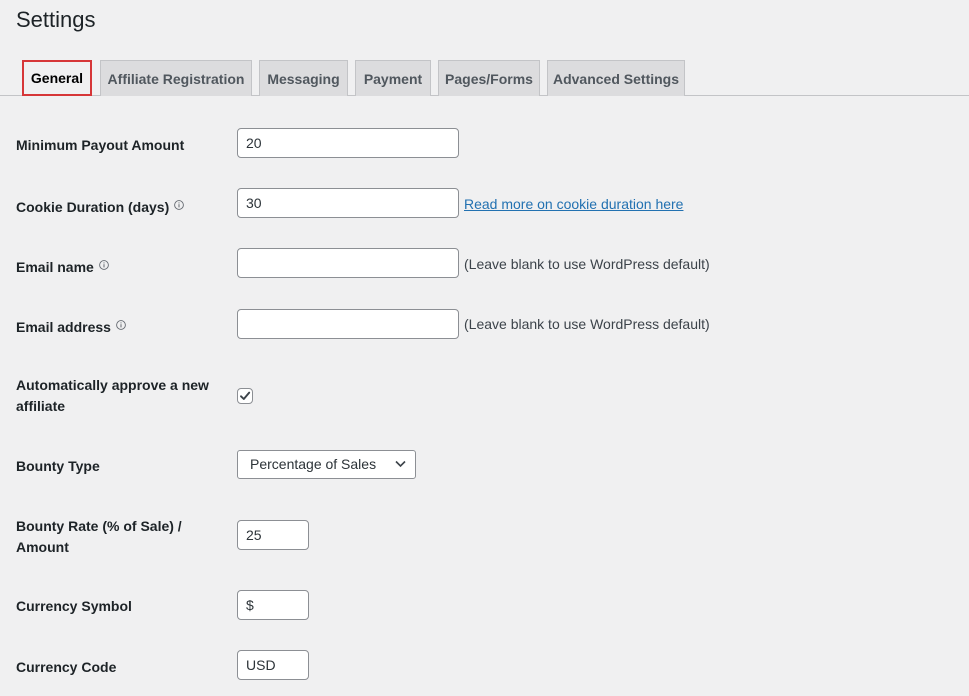  What do you see at coordinates (587, 264) in the screenshot?
I see `email-name-note: (Leave blank to use WordPress default)` at bounding box center [587, 264].